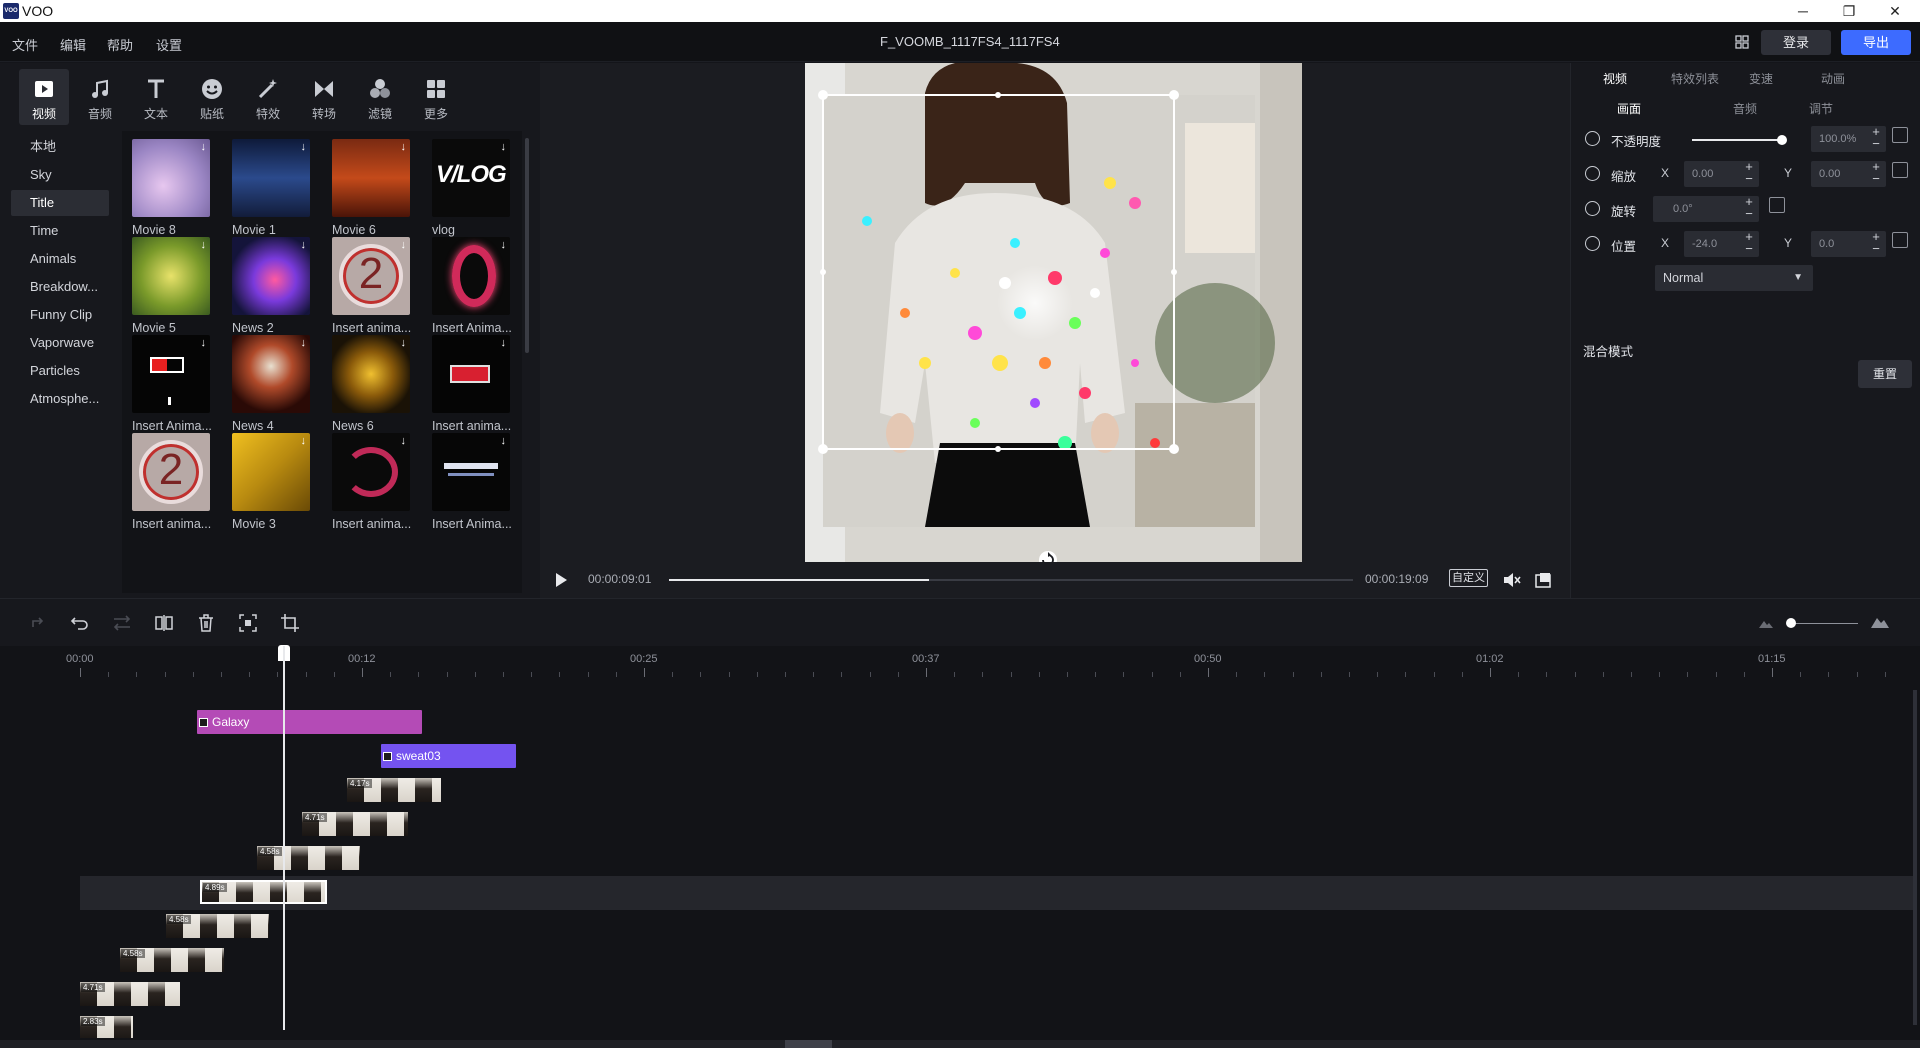 The height and width of the screenshot is (1048, 1920). I want to click on video-clip: 2.83s, so click(106, 1027).